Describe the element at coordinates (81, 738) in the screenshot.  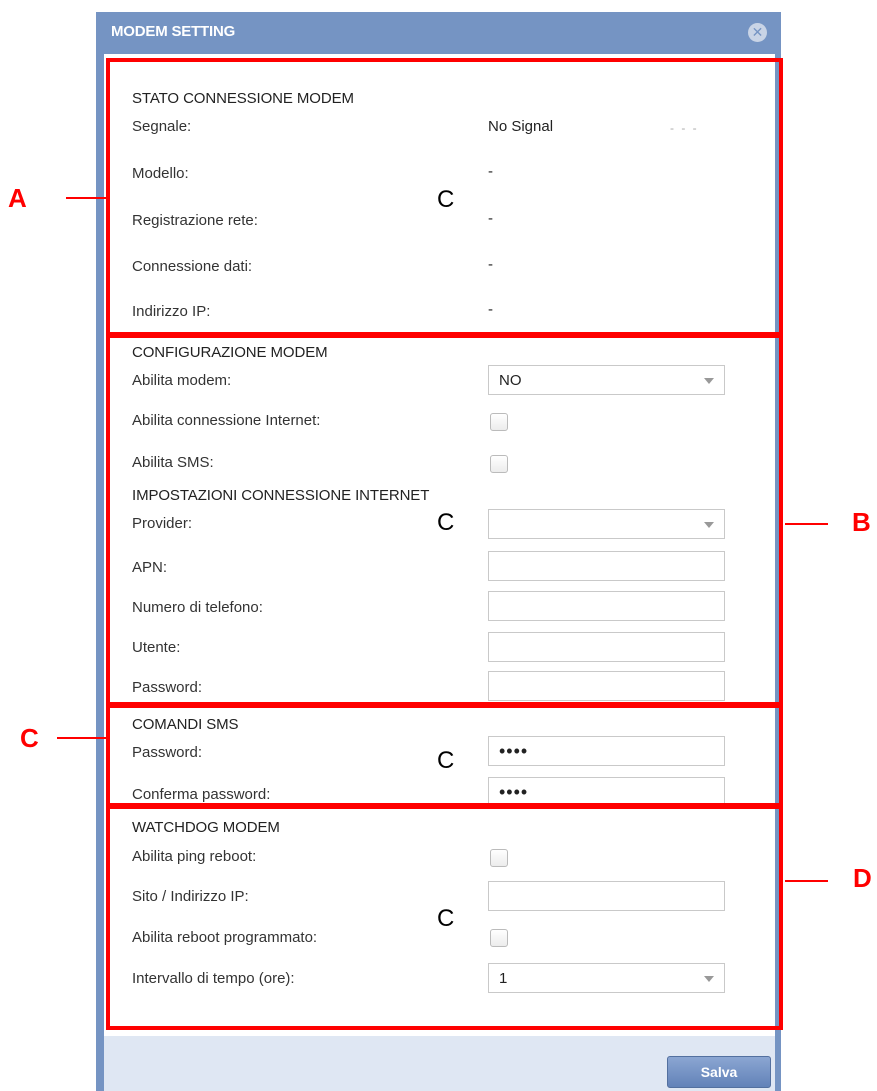
I see `annotation-line-c` at that location.